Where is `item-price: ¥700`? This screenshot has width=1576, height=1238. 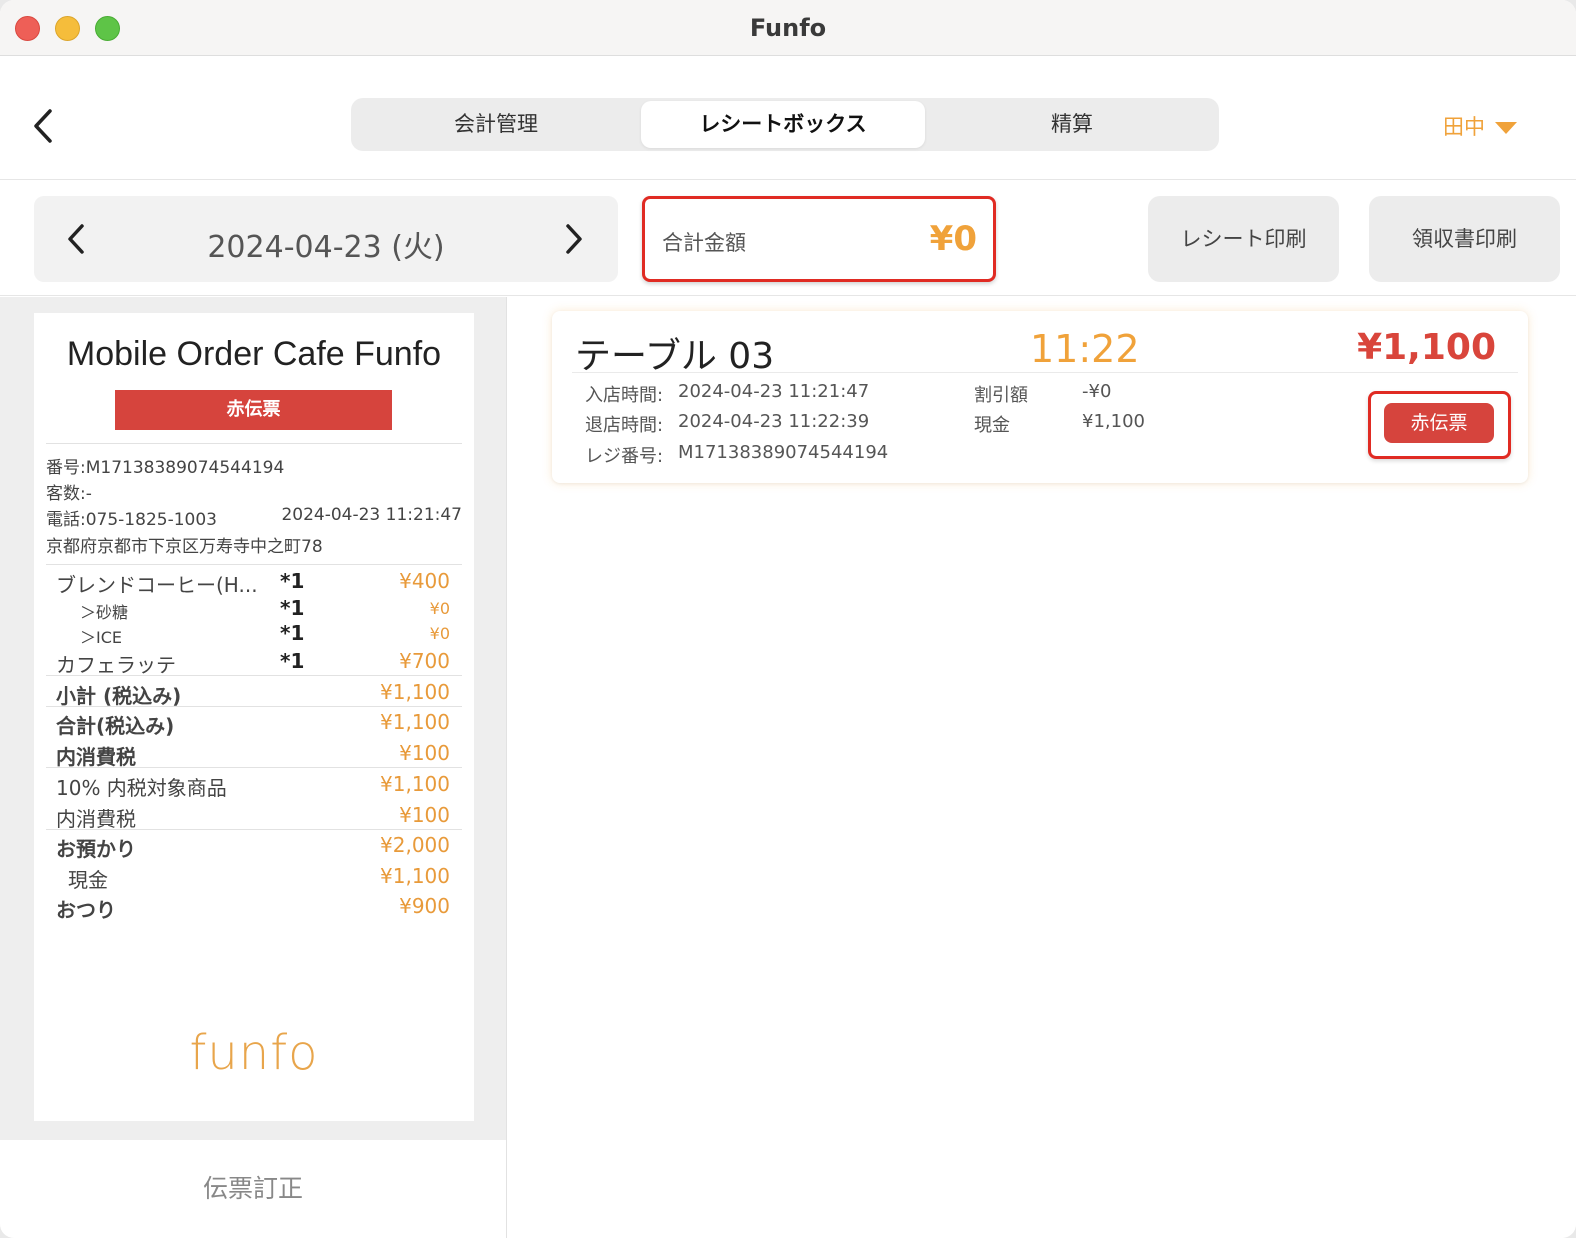
item-price: ¥700 is located at coordinates (424, 661).